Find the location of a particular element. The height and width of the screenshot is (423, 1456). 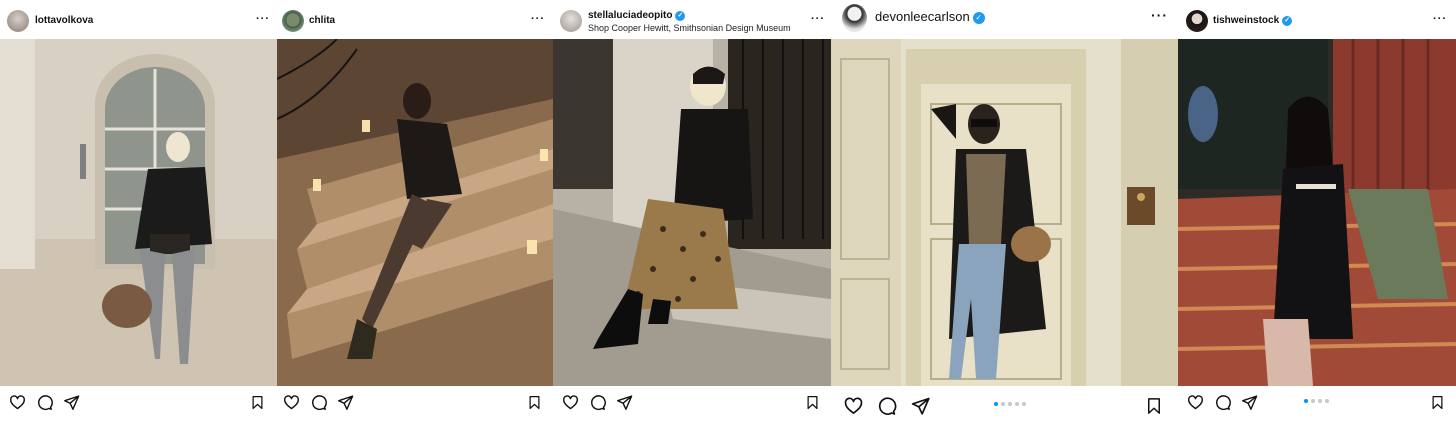

username: stellaluciadeopito ✓ is located at coordinates (637, 15).